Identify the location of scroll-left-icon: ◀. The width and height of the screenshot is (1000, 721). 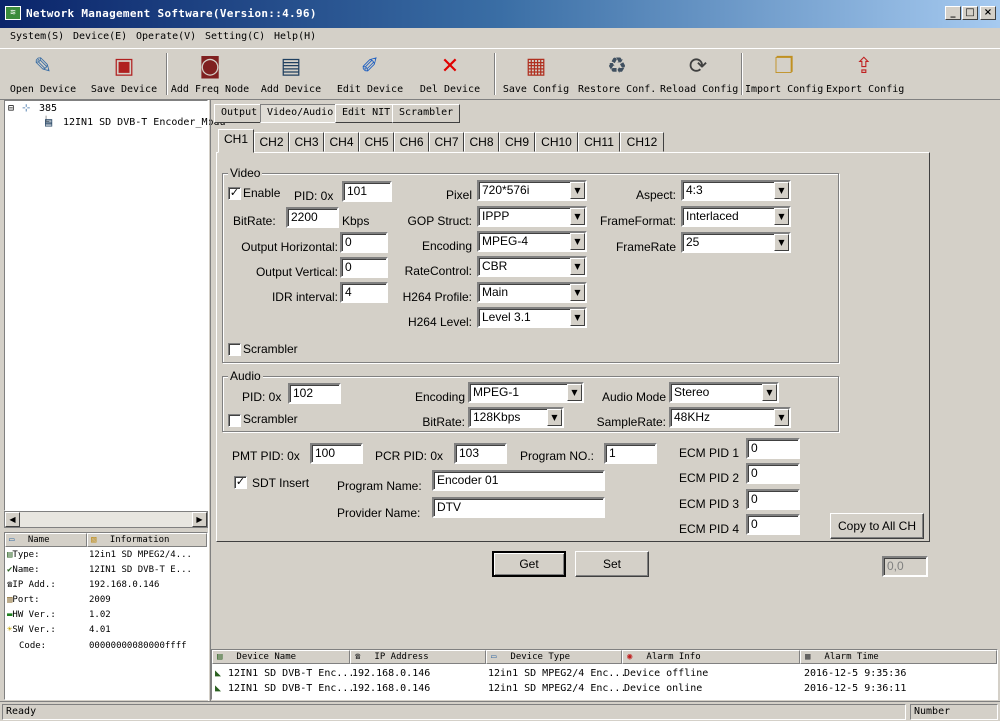
(12, 519).